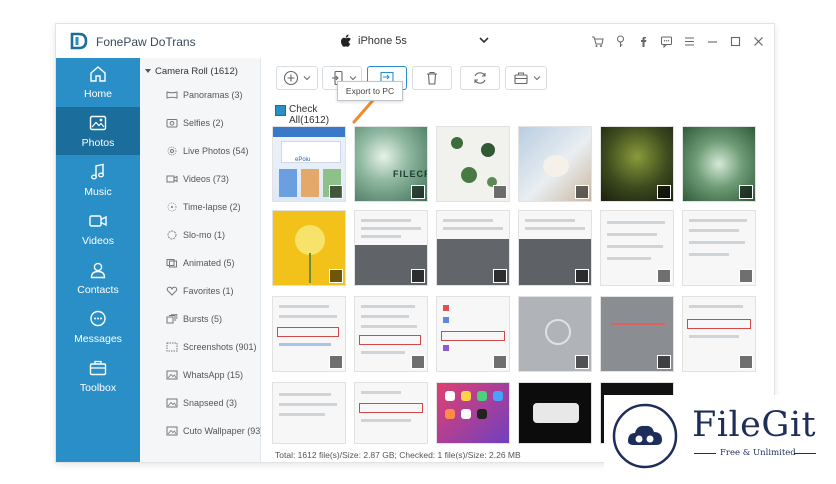  I want to click on album-label: Live Photos (54), so click(216, 151).